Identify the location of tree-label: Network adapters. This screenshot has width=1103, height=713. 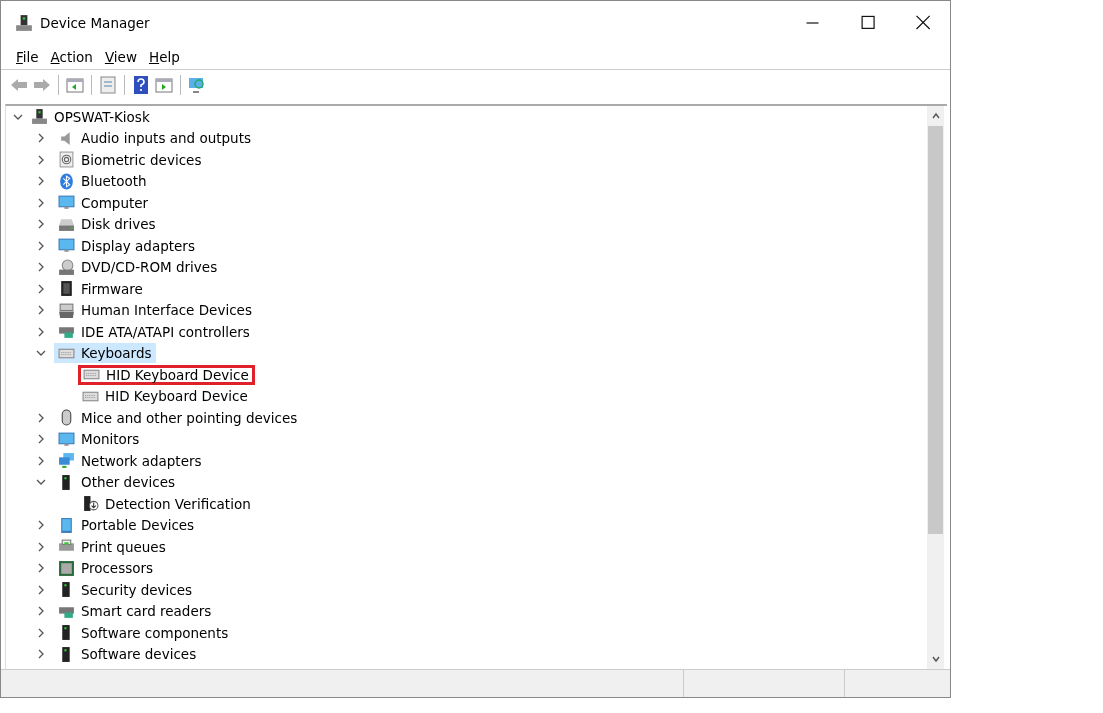
(141, 460).